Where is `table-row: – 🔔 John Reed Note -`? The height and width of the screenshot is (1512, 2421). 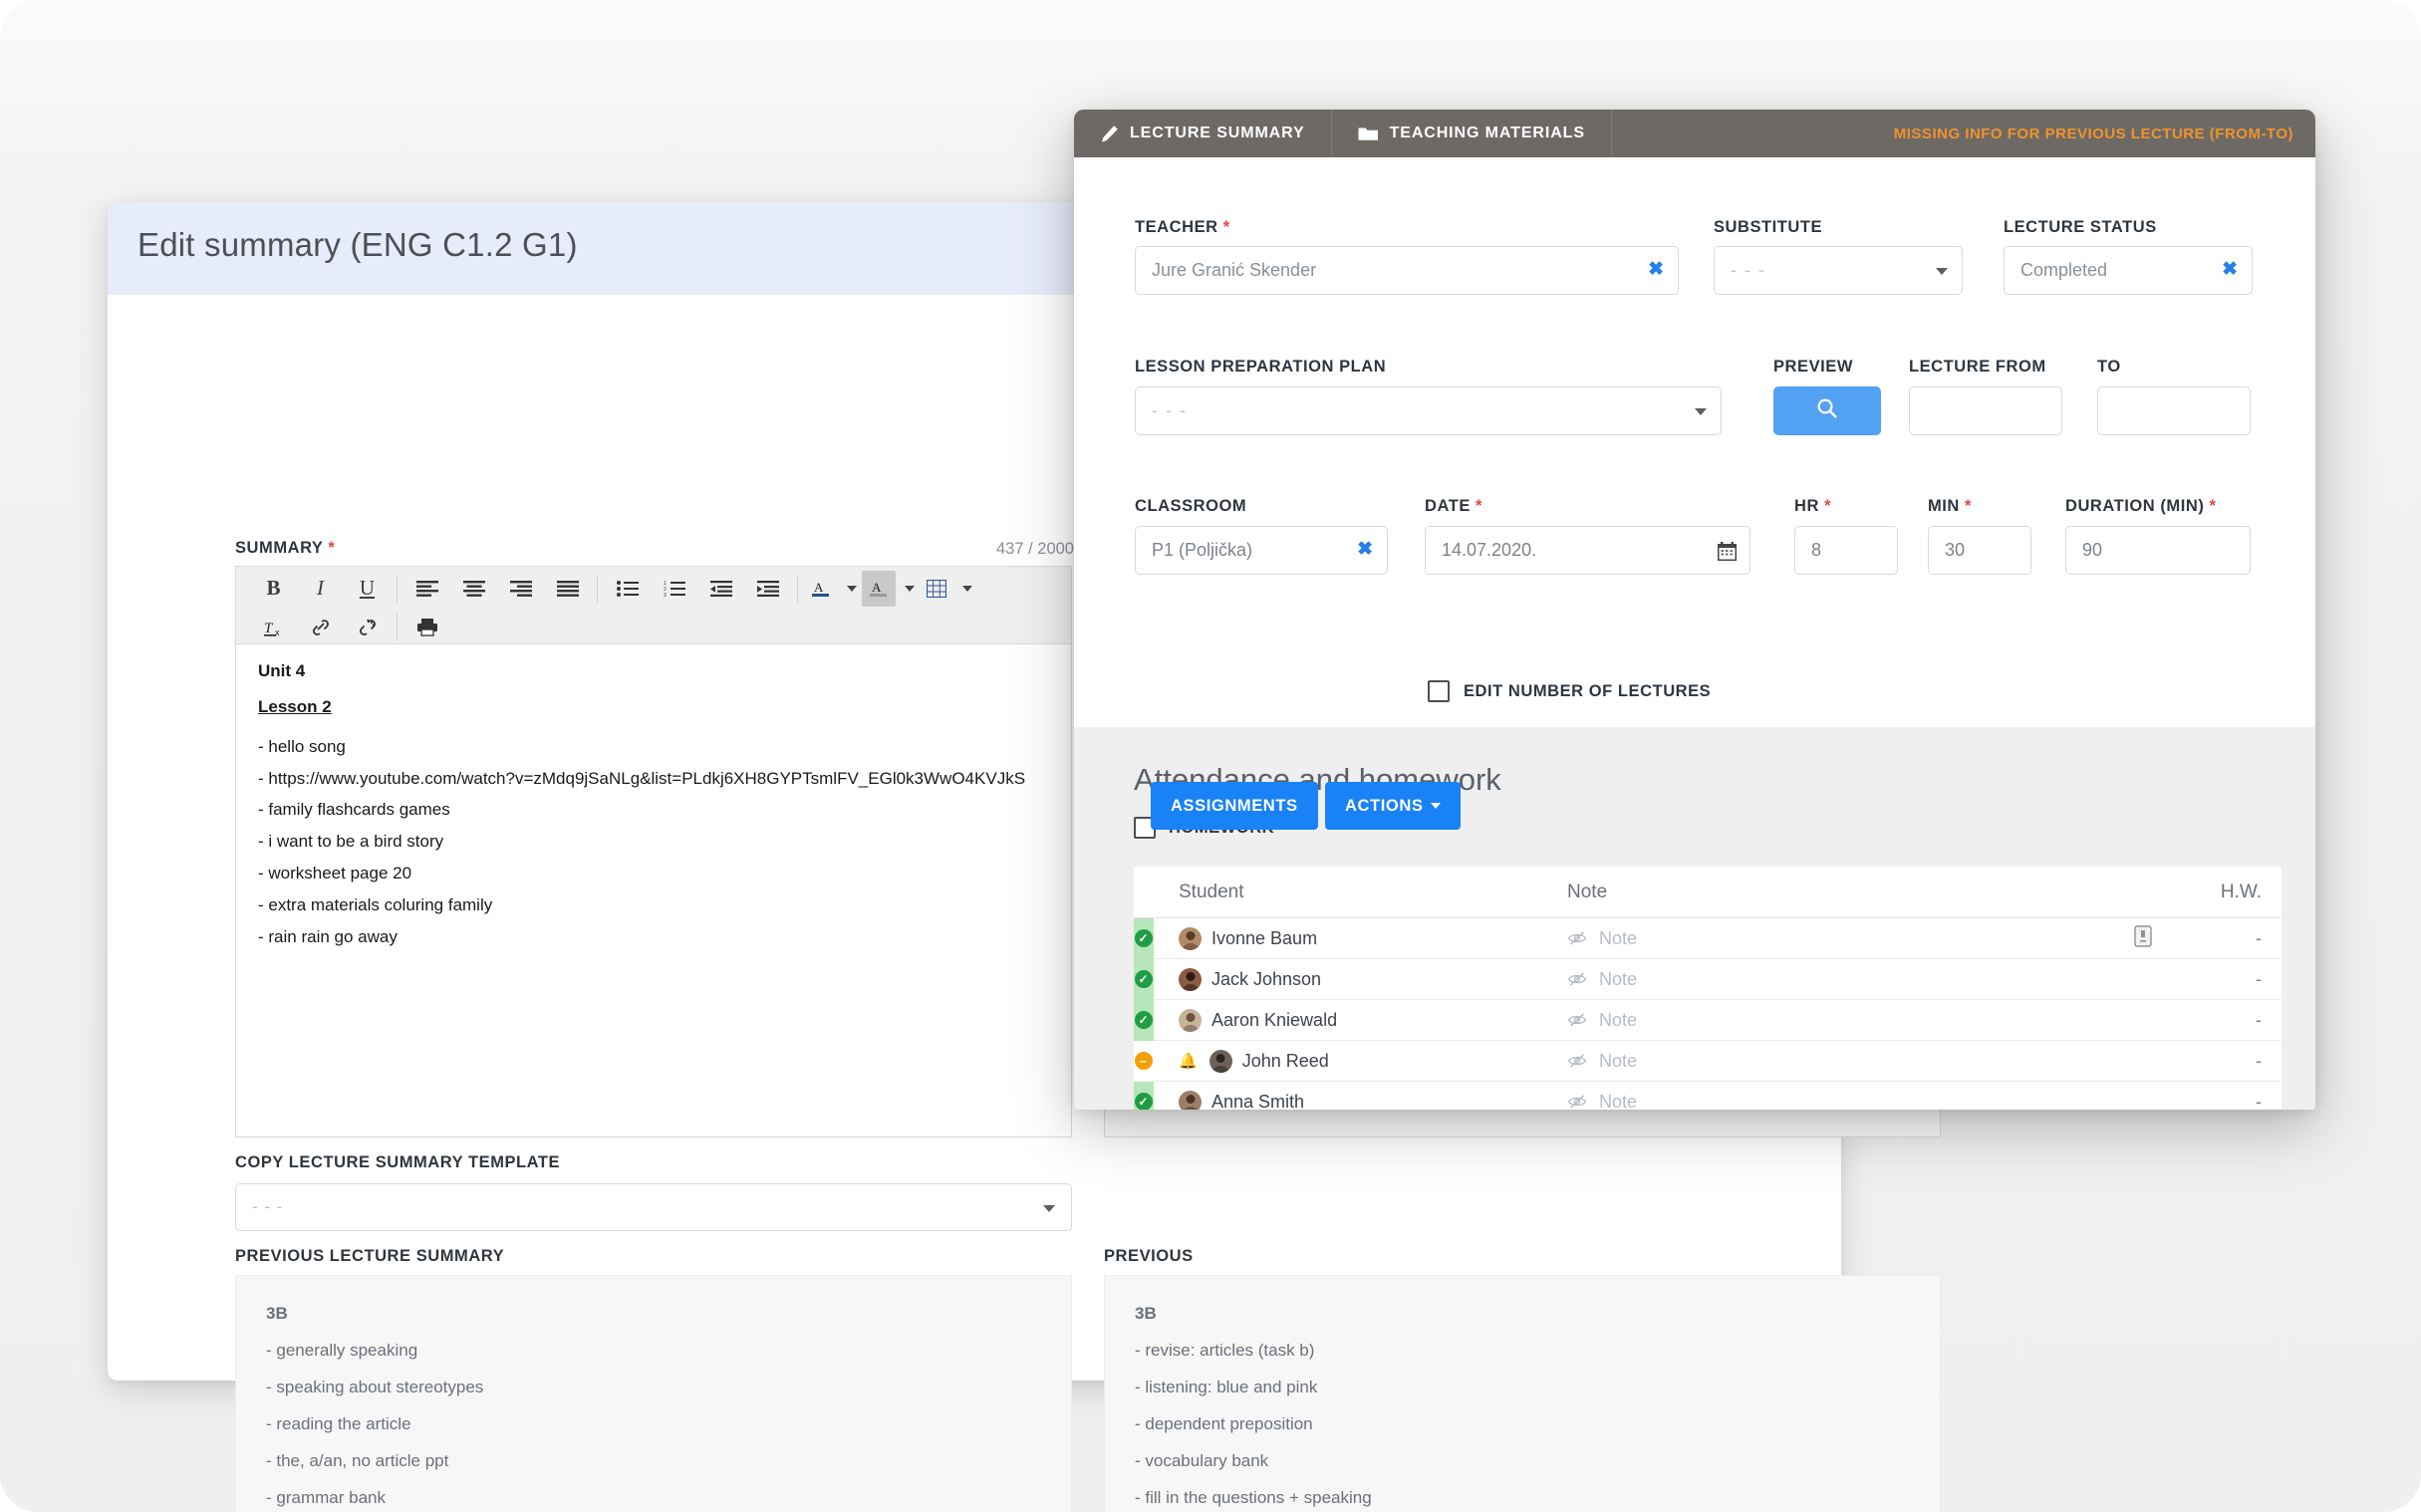
table-row: – 🔔 John Reed Note - is located at coordinates (1708, 1061).